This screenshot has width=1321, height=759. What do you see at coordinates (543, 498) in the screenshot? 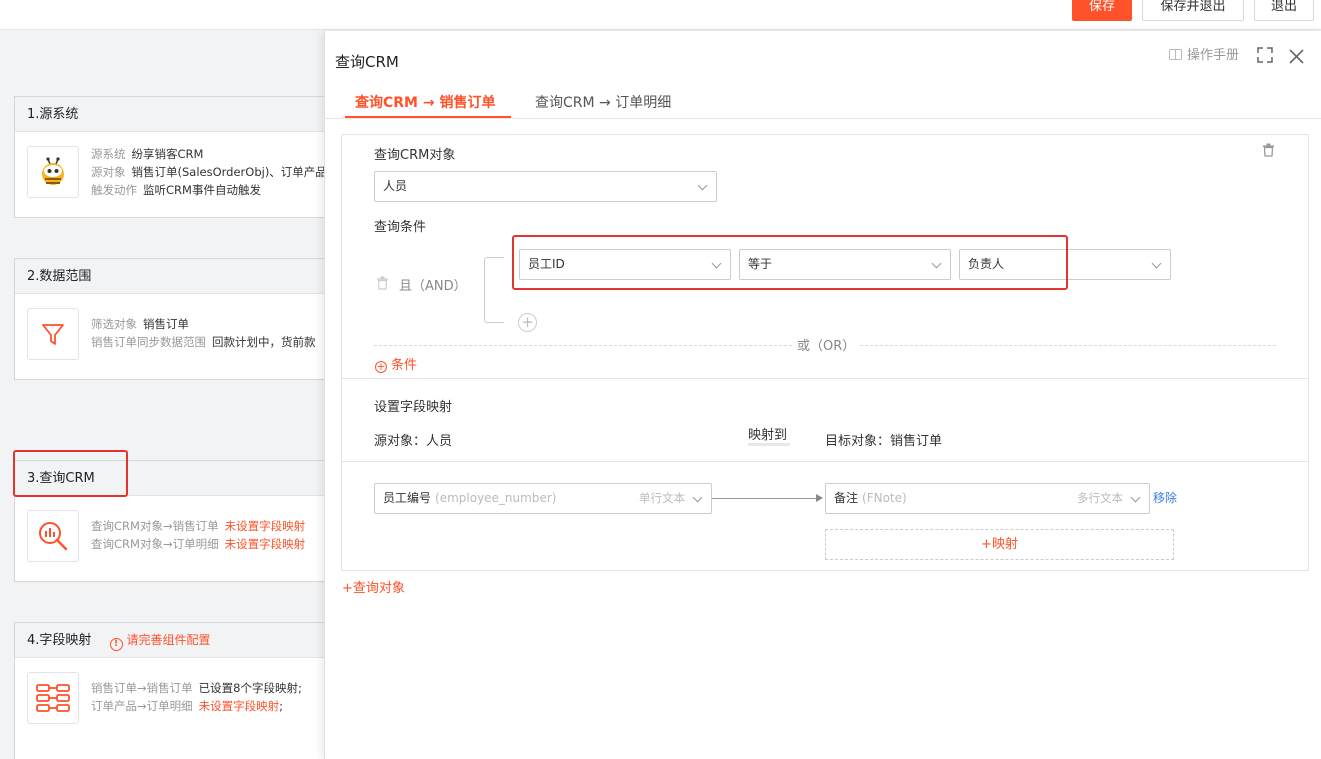
I see `source-field-select: 员工编号 (employee_number) 单行文本` at bounding box center [543, 498].